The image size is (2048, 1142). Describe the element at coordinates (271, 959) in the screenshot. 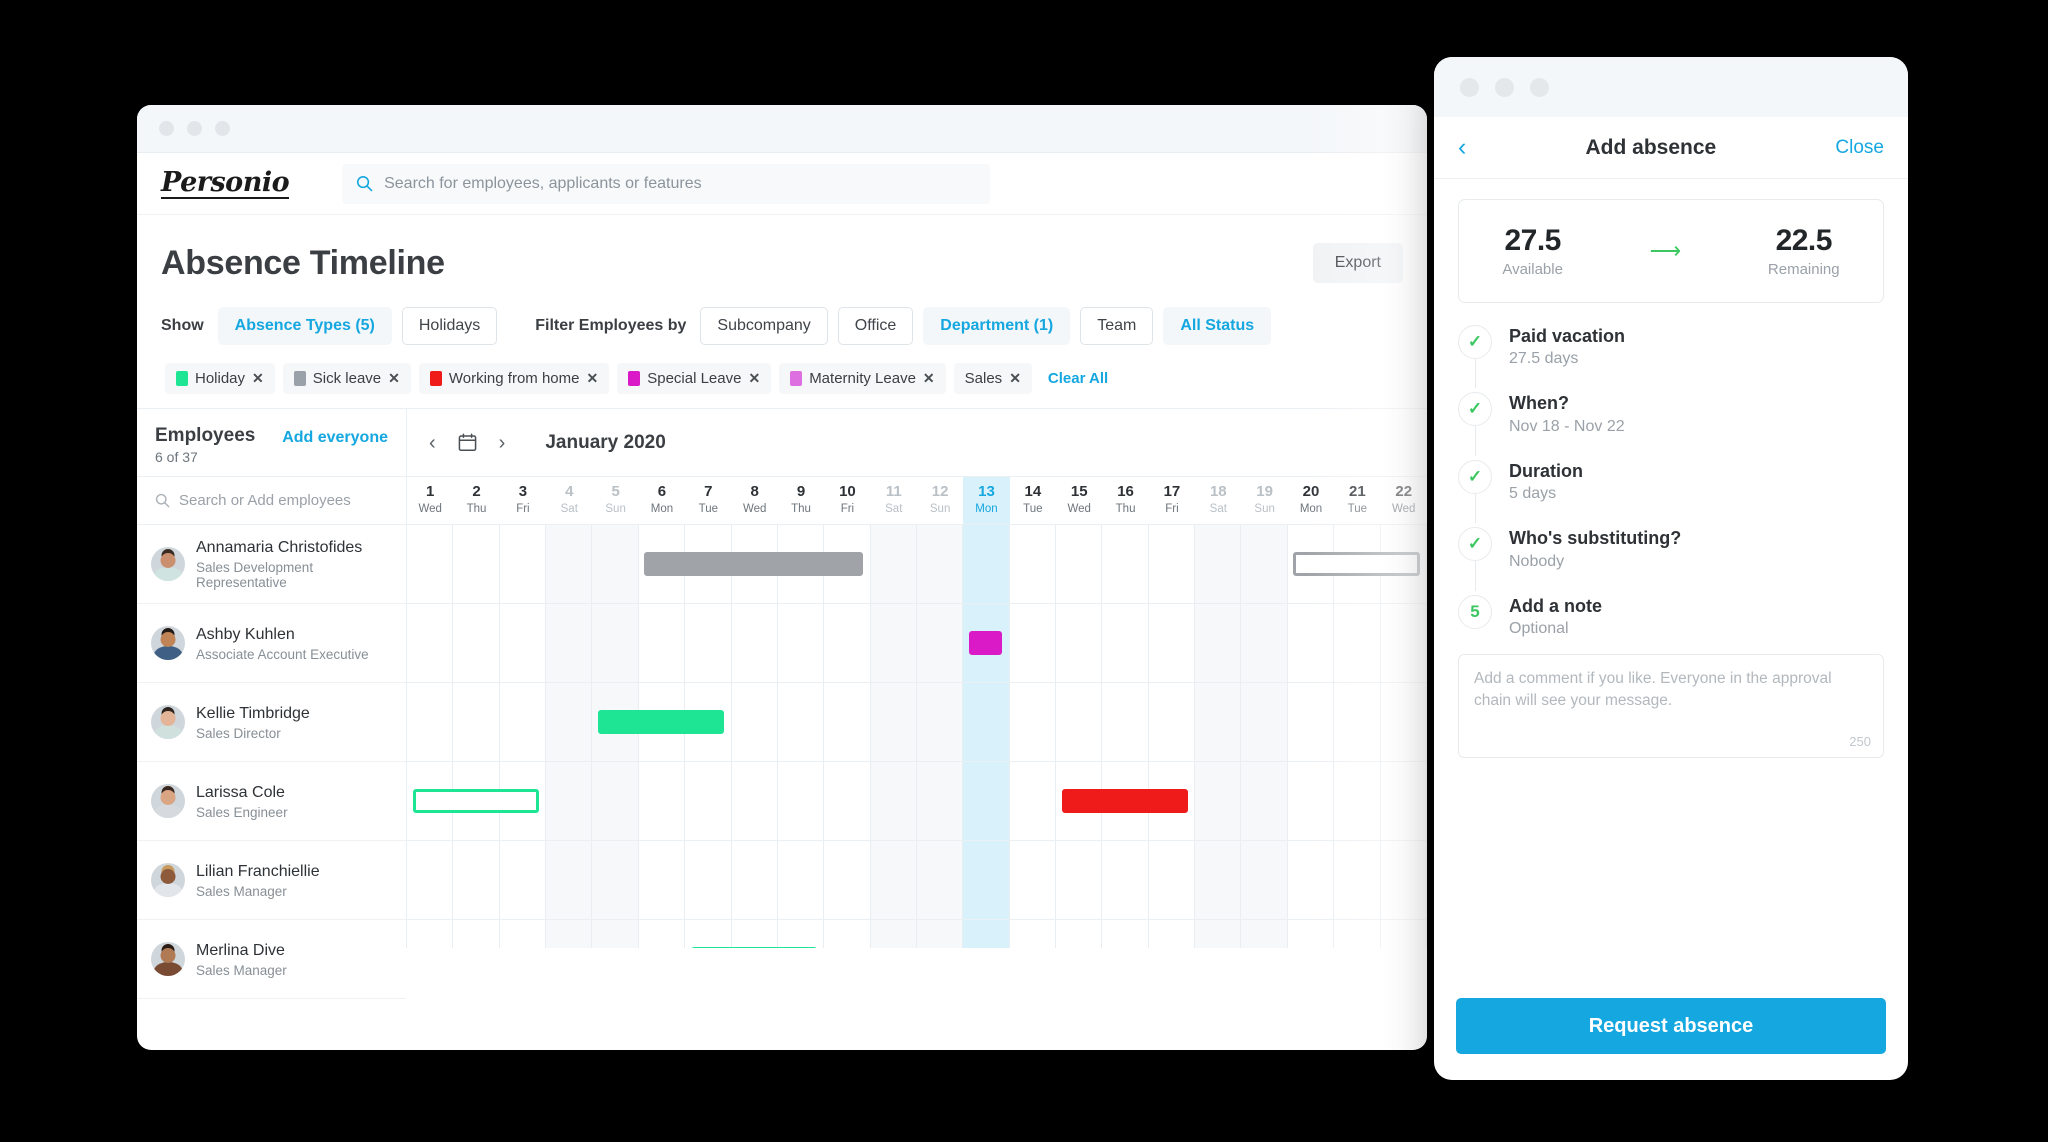

I see `employee-row: Merlina Dive Sales Manager` at that location.